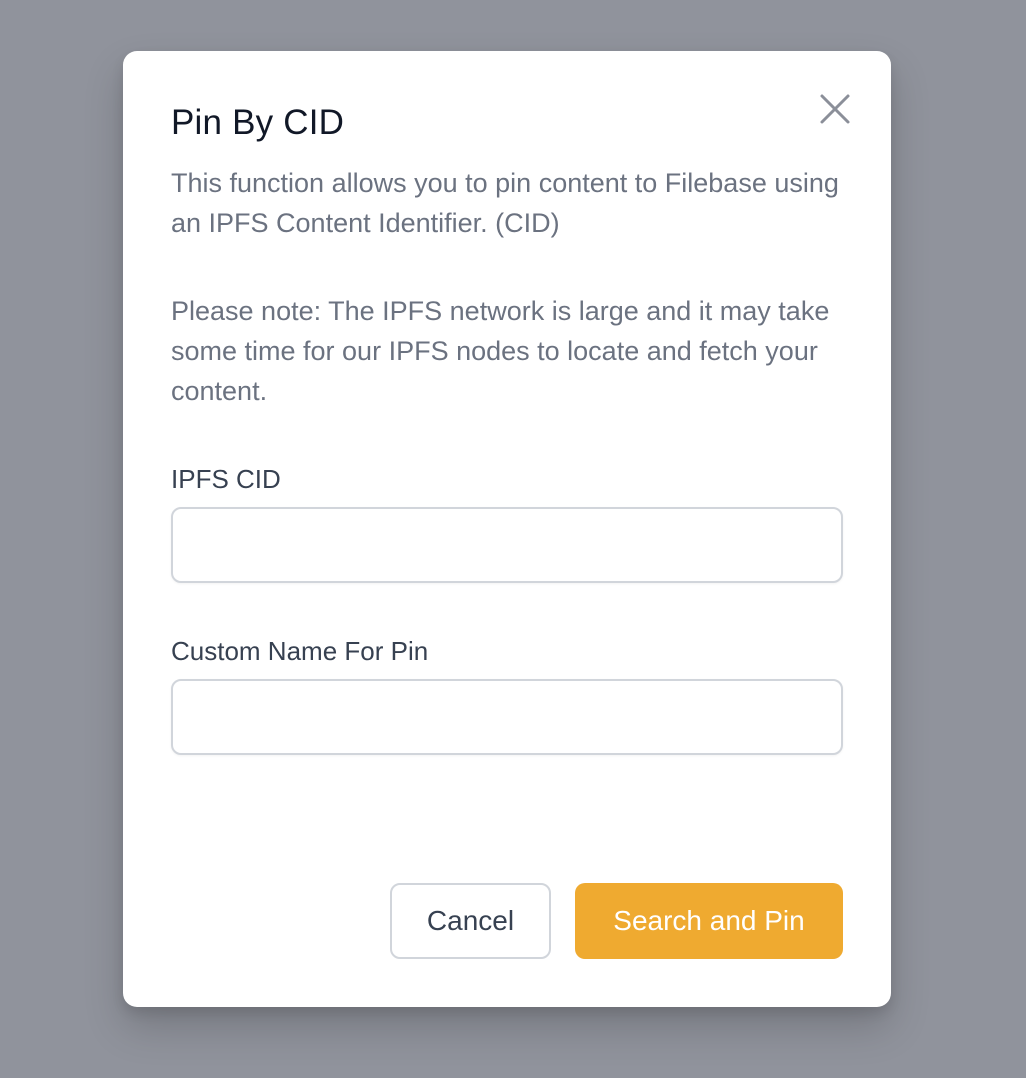 This screenshot has width=1026, height=1078. Describe the element at coordinates (258, 122) in the screenshot. I see `modal-title: Pin By CID` at that location.